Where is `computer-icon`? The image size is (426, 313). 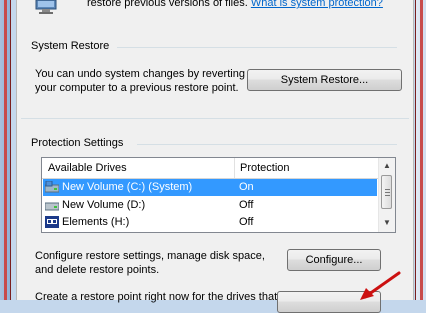
computer-icon is located at coordinates (46, 7).